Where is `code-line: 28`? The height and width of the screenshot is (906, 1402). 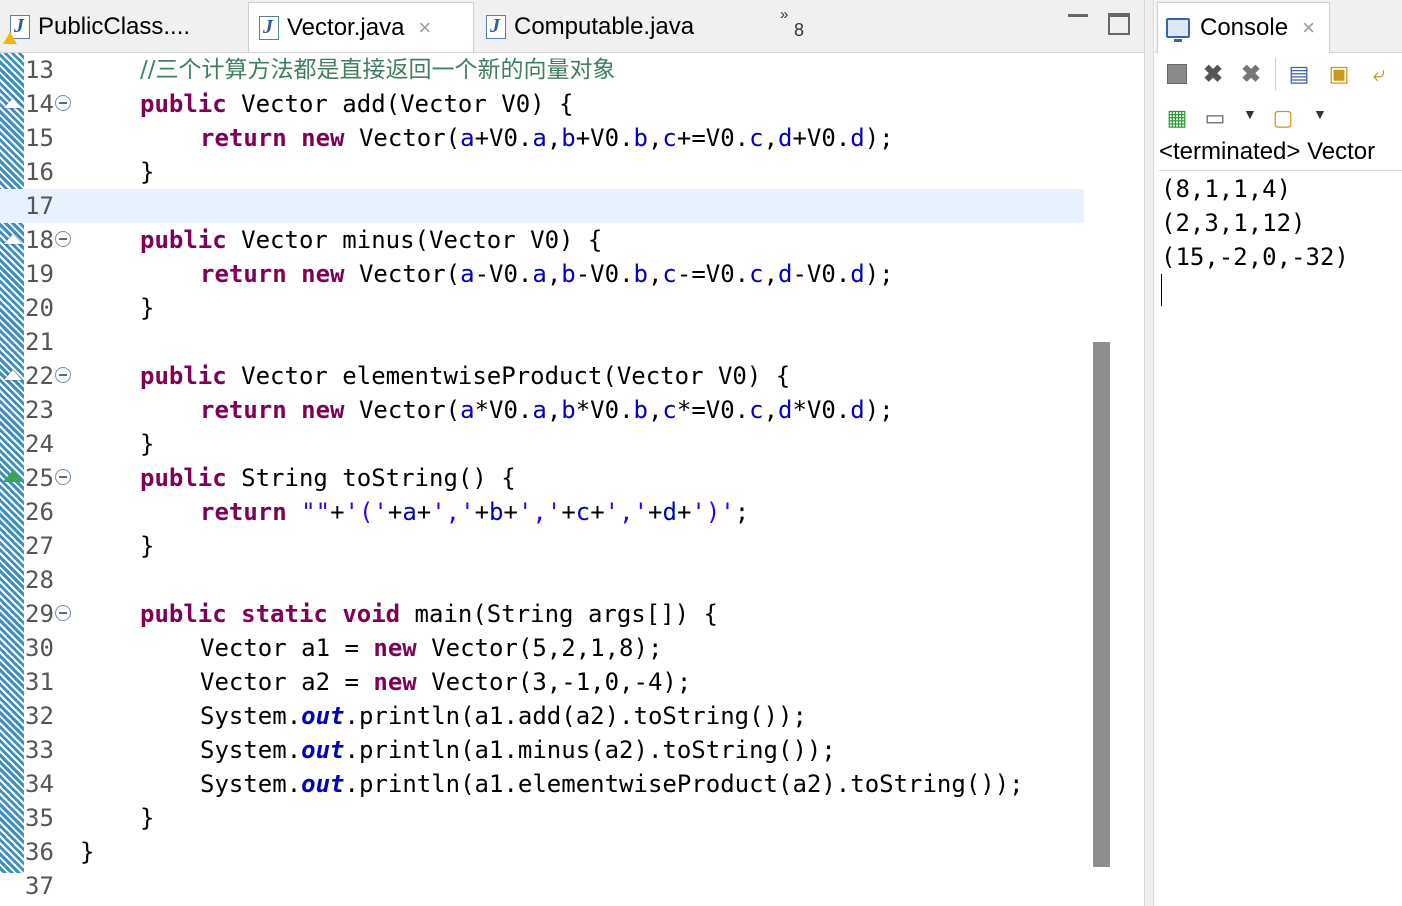
code-line: 28 is located at coordinates (542, 580).